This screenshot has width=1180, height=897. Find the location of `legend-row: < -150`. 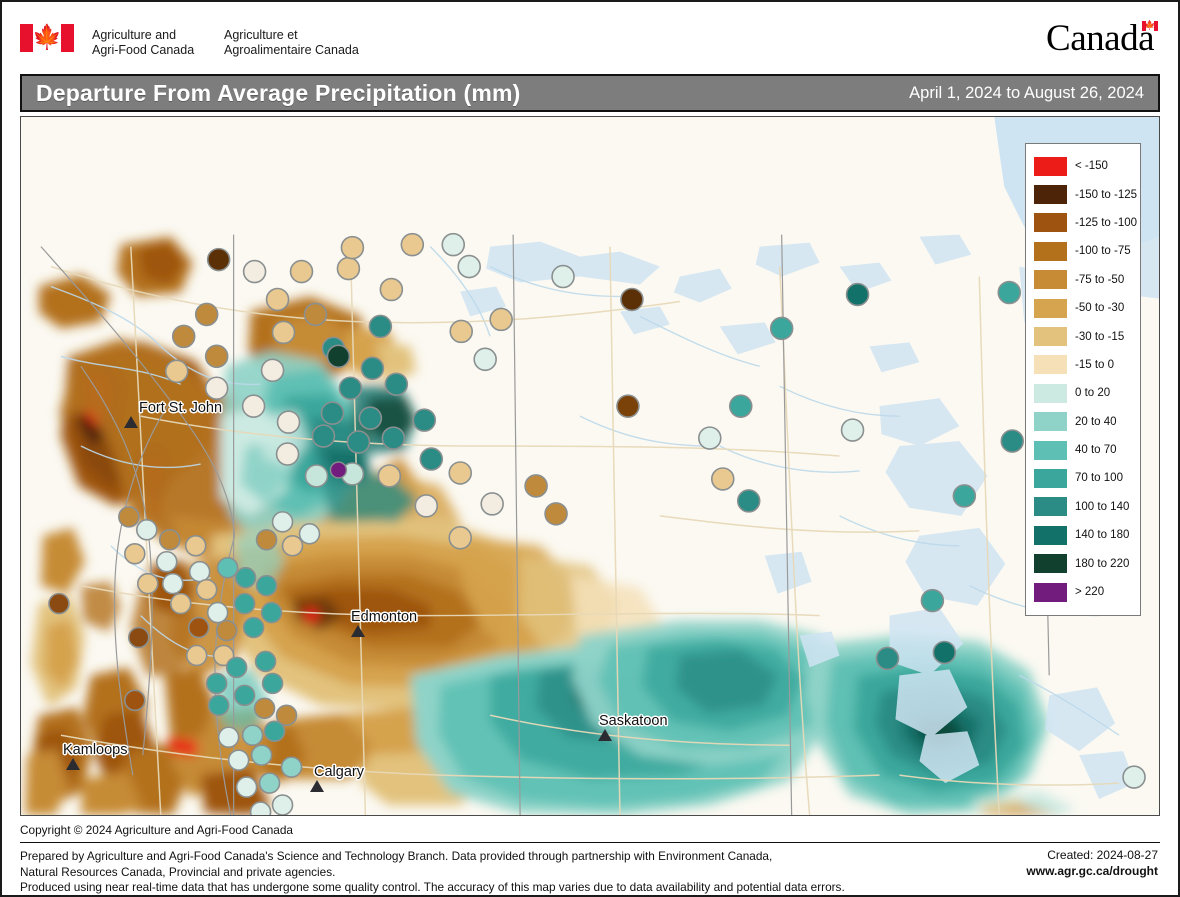

legend-row: < -150 is located at coordinates (1084, 166).